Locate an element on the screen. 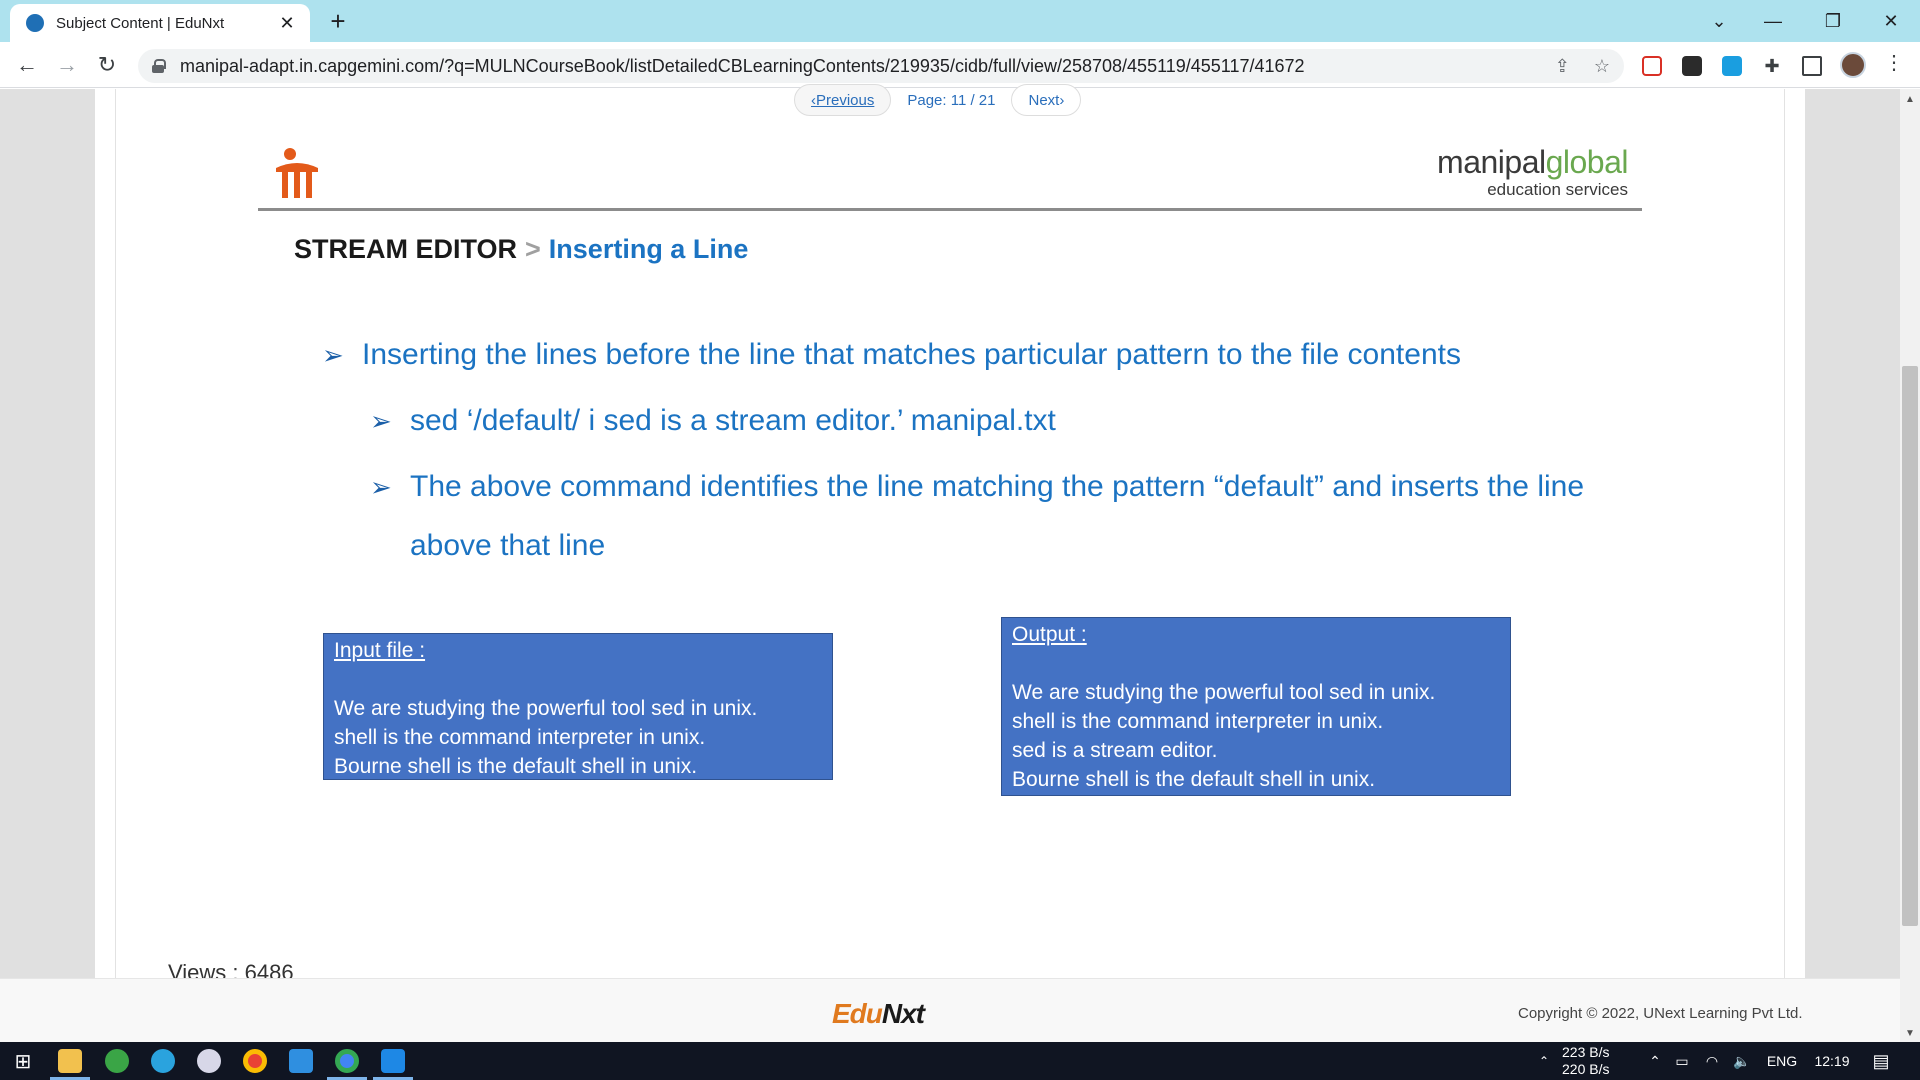 The width and height of the screenshot is (1920, 1080). show-hidden-icons-icon: ⌃ is located at coordinates (1655, 1061).